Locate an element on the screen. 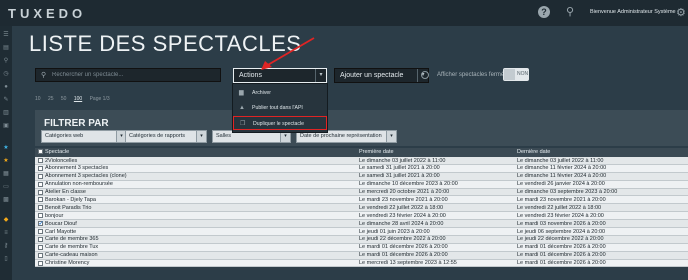 The width and height of the screenshot is (688, 280). phone-icon: ▯ is located at coordinates (6, 259).